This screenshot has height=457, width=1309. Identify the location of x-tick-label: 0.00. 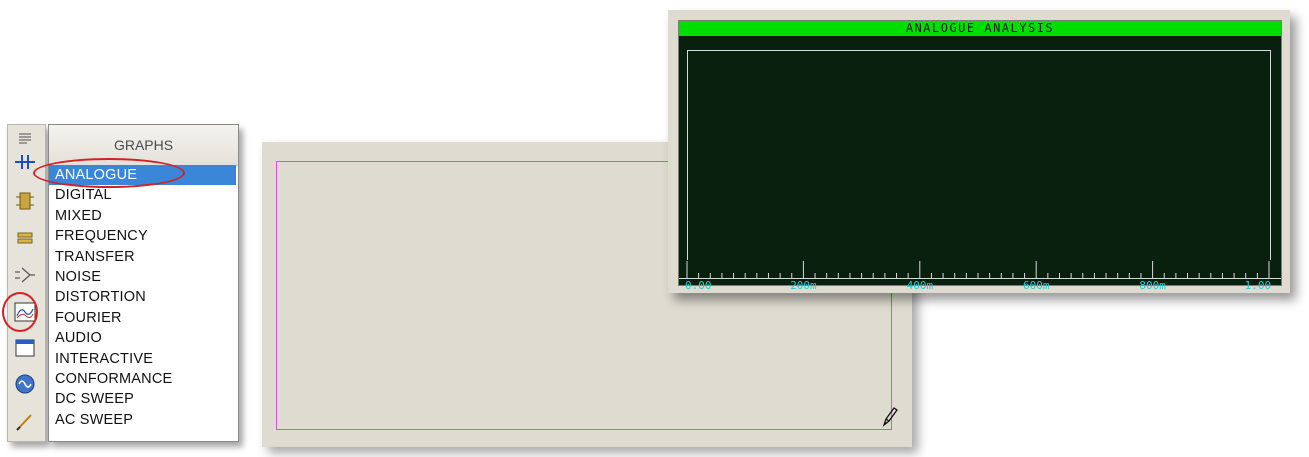
(698, 285).